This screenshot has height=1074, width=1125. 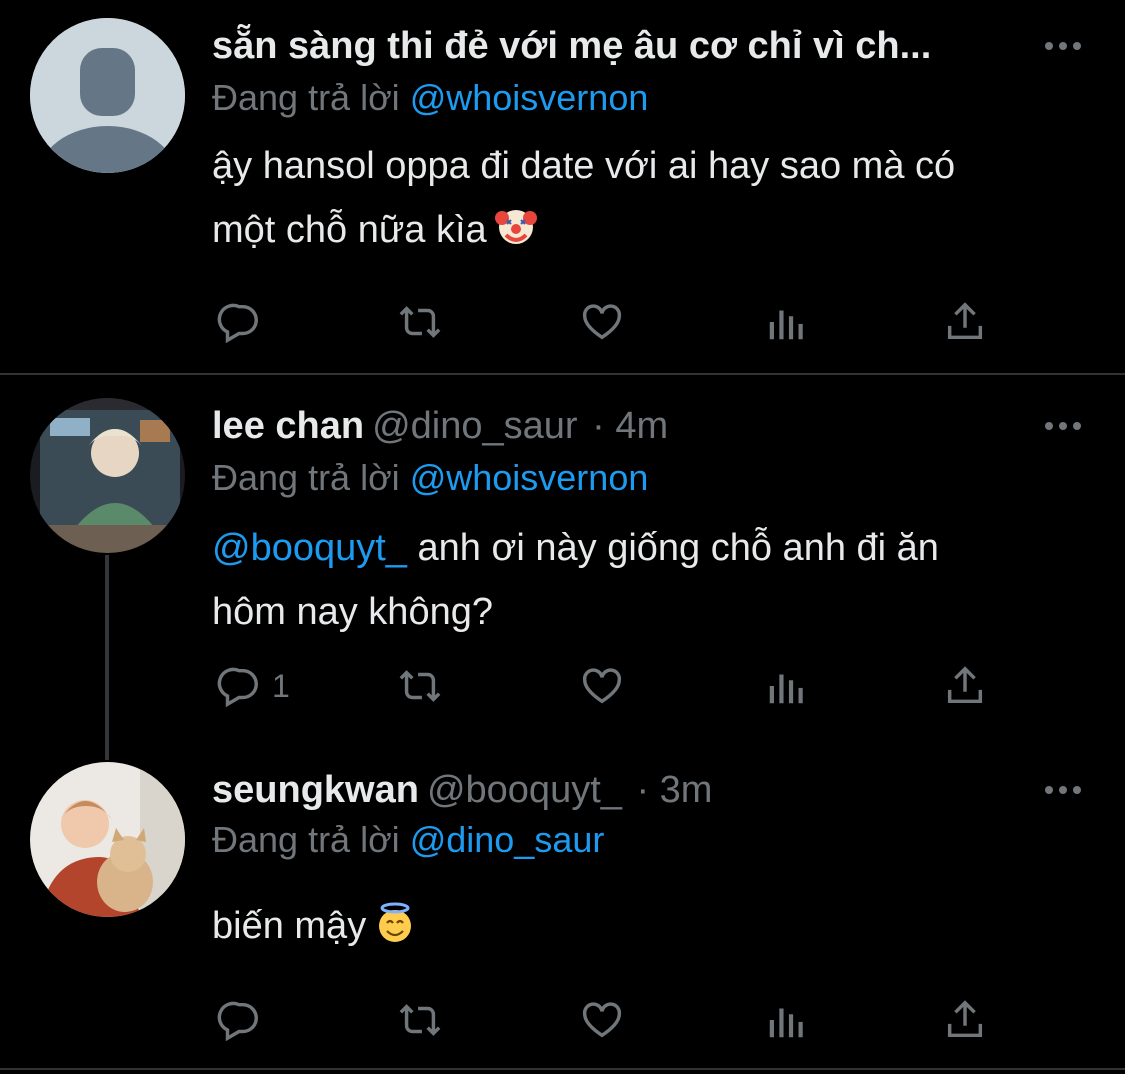 I want to click on body-line: hôm nay không?, so click(x=352, y=612).